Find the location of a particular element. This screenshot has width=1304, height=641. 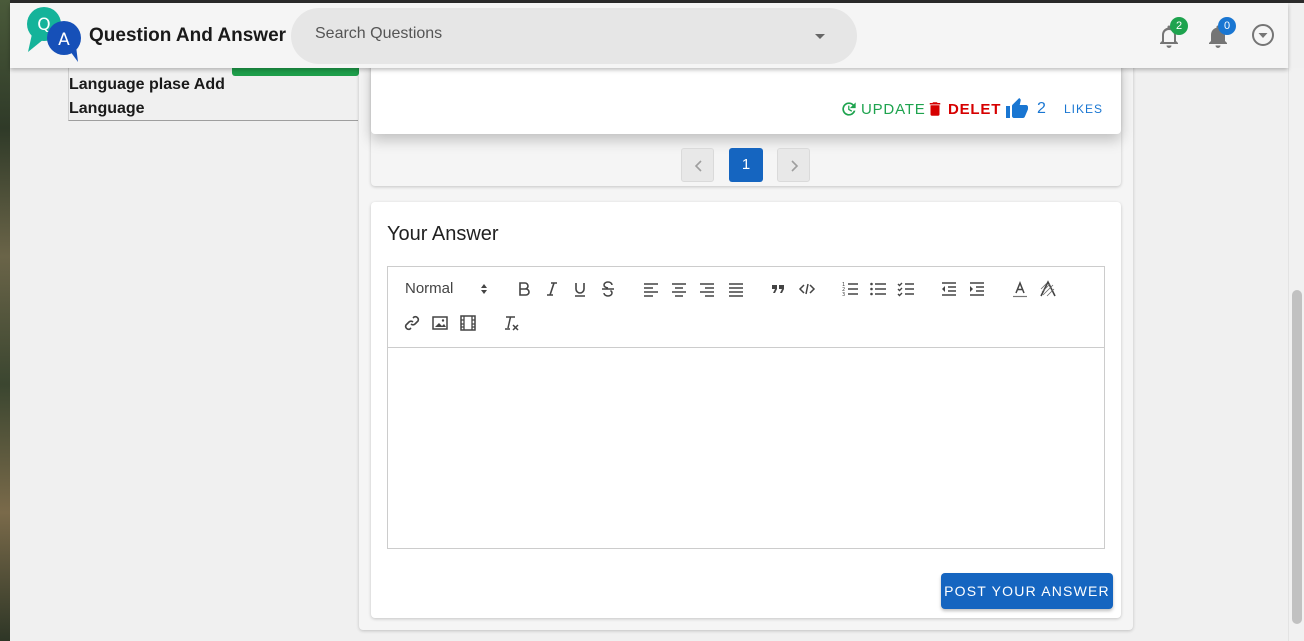

link-button is located at coordinates (412, 323).